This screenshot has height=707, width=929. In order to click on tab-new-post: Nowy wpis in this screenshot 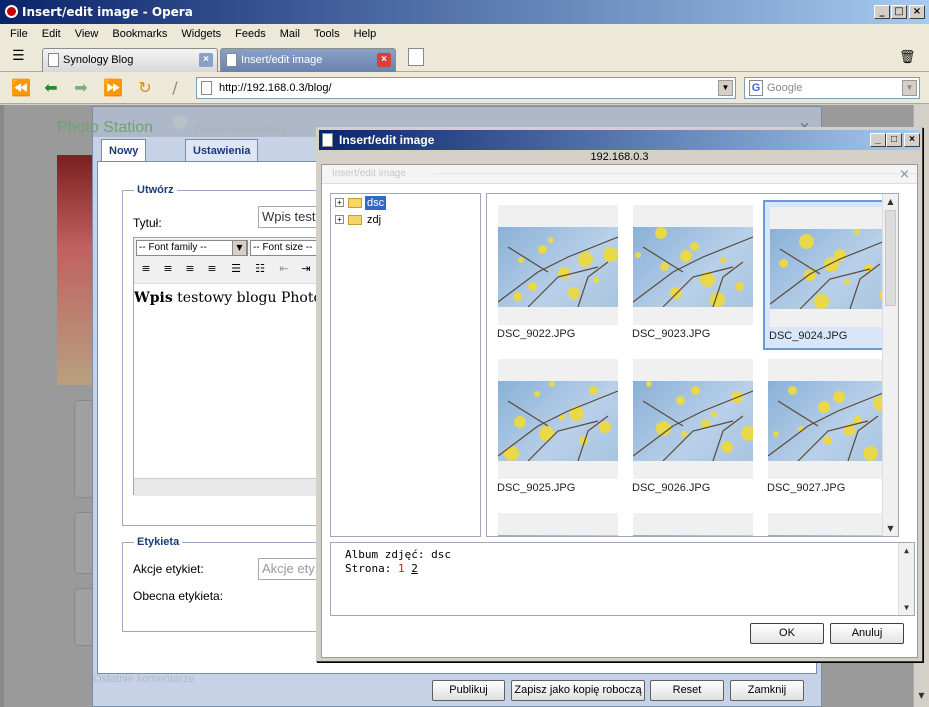, I will do `click(124, 159)`.